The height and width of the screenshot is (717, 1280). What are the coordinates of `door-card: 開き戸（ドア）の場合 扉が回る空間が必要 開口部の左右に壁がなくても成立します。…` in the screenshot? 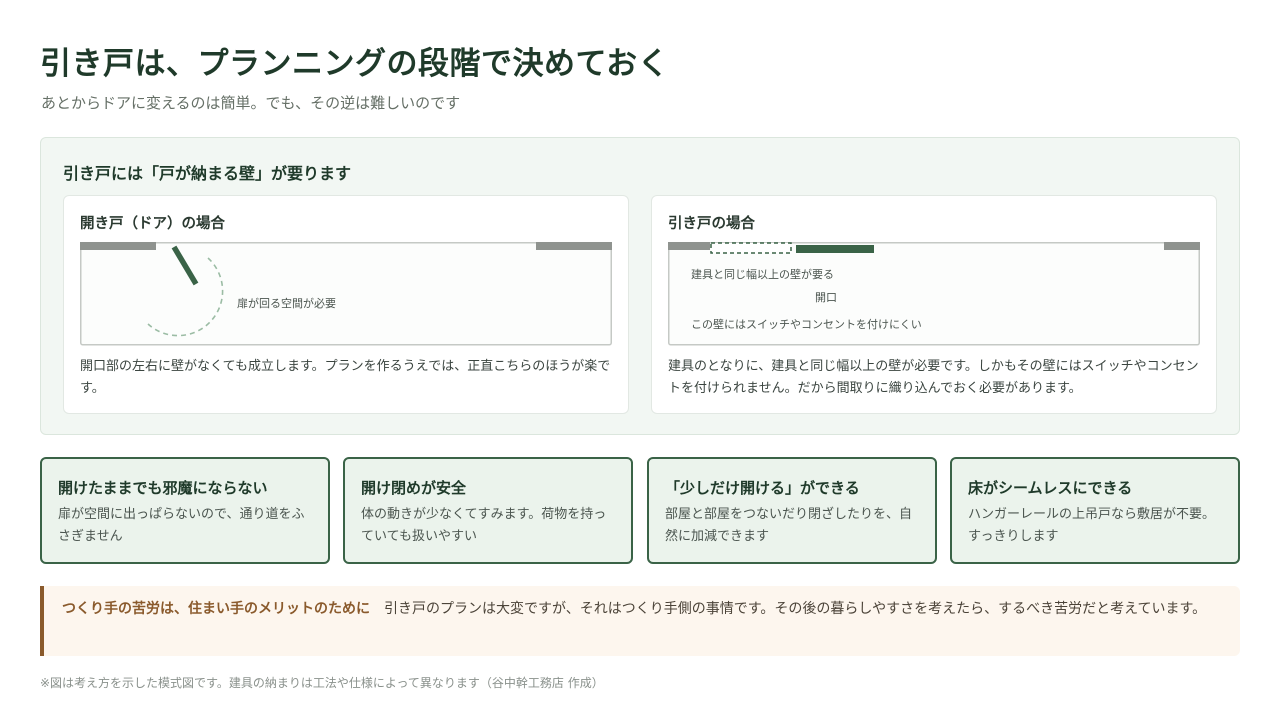 It's located at (346, 304).